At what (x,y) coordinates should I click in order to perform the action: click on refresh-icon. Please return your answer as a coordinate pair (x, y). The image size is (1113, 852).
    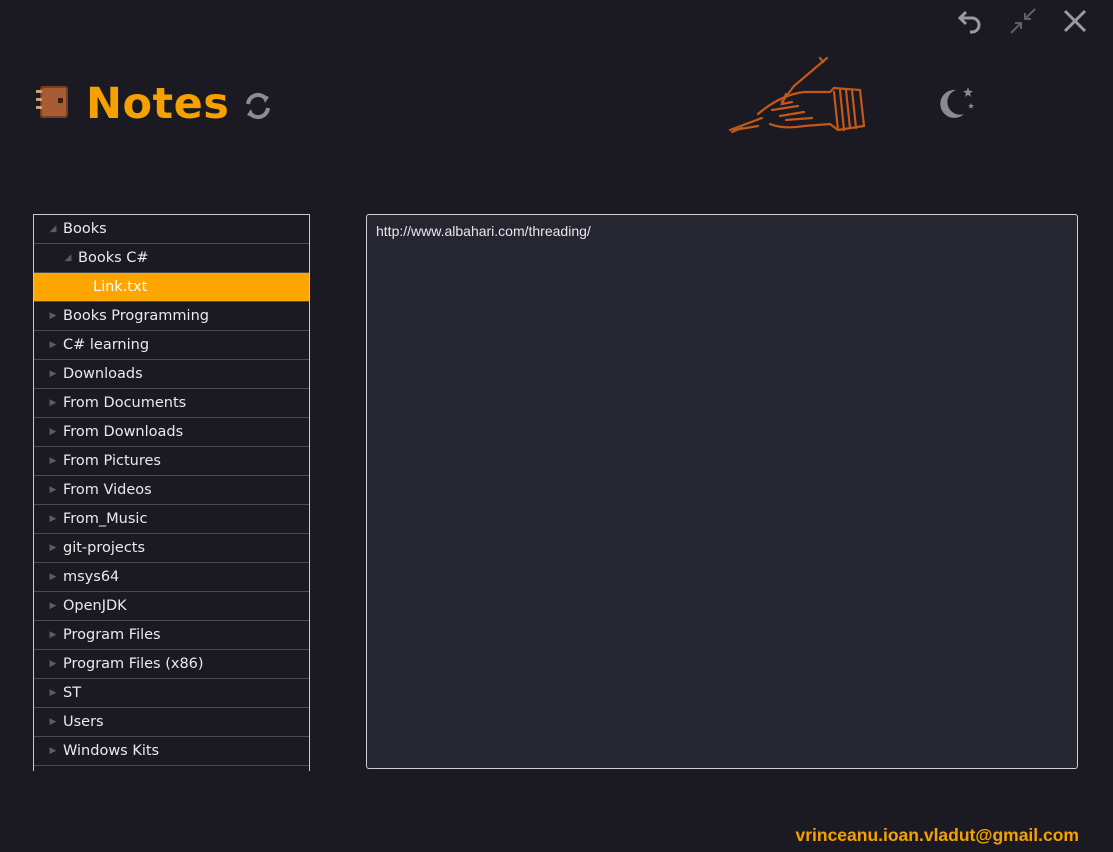
    Looking at the image, I should click on (258, 106).